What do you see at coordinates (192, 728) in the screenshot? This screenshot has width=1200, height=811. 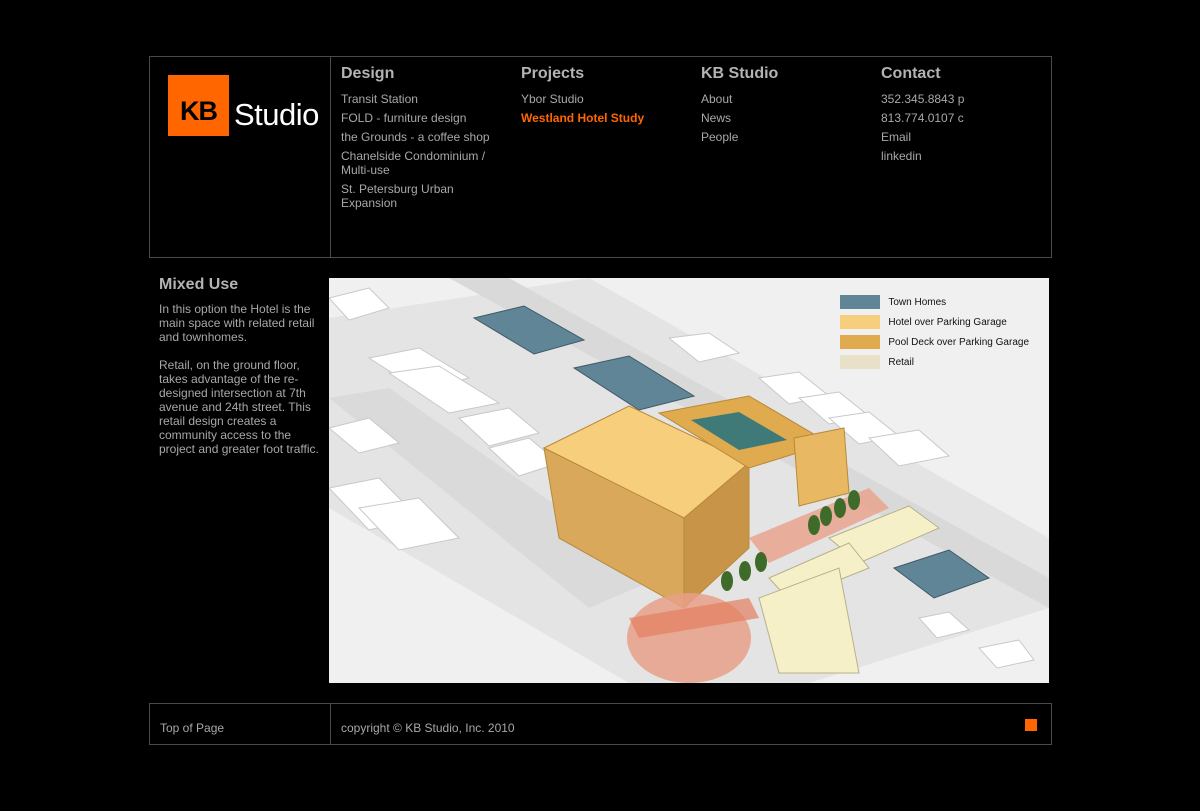 I see `top-of-page-link: Top of Page` at bounding box center [192, 728].